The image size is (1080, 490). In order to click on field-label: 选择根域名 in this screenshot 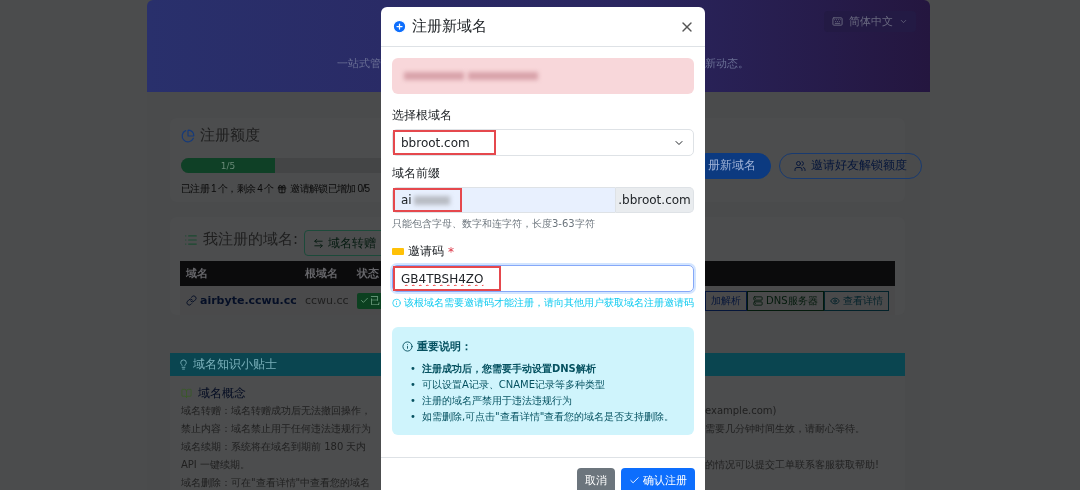, I will do `click(422, 115)`.